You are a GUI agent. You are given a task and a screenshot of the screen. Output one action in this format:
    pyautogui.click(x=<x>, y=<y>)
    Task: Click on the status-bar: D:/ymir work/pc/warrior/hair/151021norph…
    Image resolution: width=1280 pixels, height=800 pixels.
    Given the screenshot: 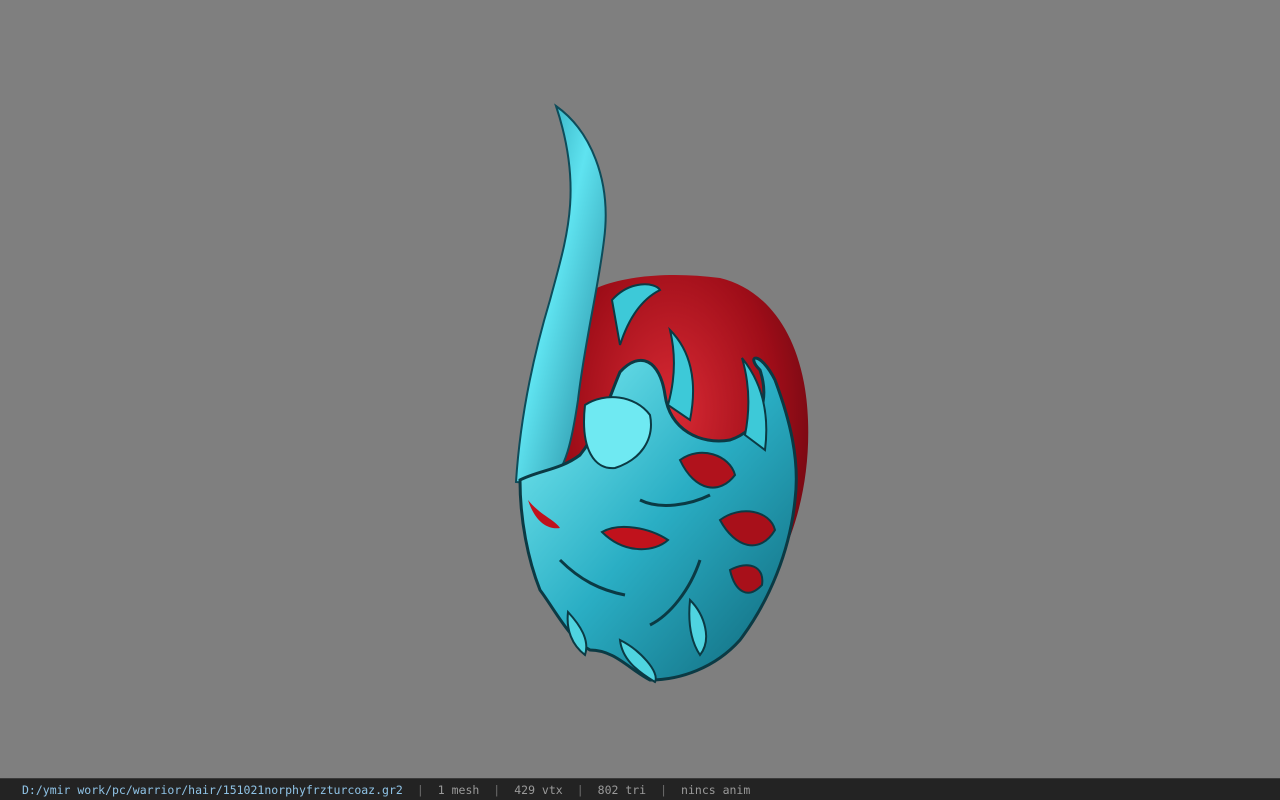 What is the action you would take?
    pyautogui.click(x=640, y=789)
    